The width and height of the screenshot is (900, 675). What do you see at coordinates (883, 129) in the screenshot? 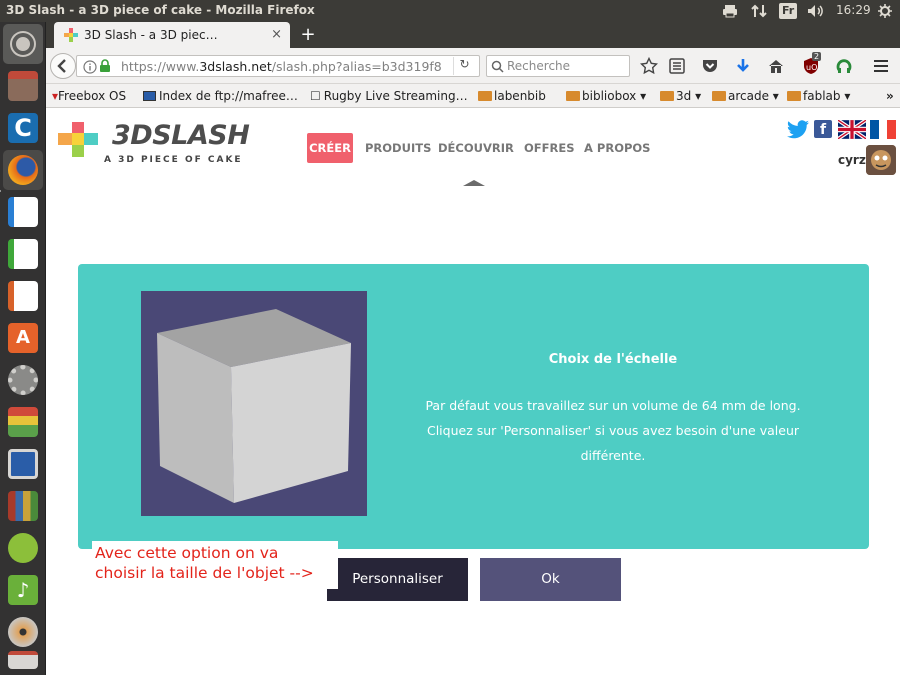
I see `flag-fr-icon` at bounding box center [883, 129].